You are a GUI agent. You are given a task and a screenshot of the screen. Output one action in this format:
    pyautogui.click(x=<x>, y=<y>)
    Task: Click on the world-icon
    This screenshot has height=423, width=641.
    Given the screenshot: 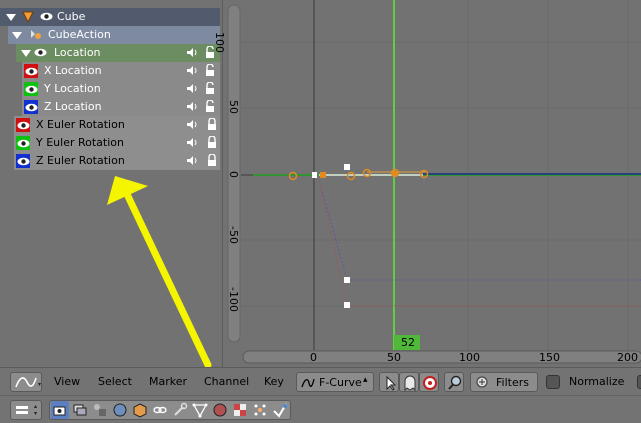 What is the action you would take?
    pyautogui.click(x=120, y=410)
    